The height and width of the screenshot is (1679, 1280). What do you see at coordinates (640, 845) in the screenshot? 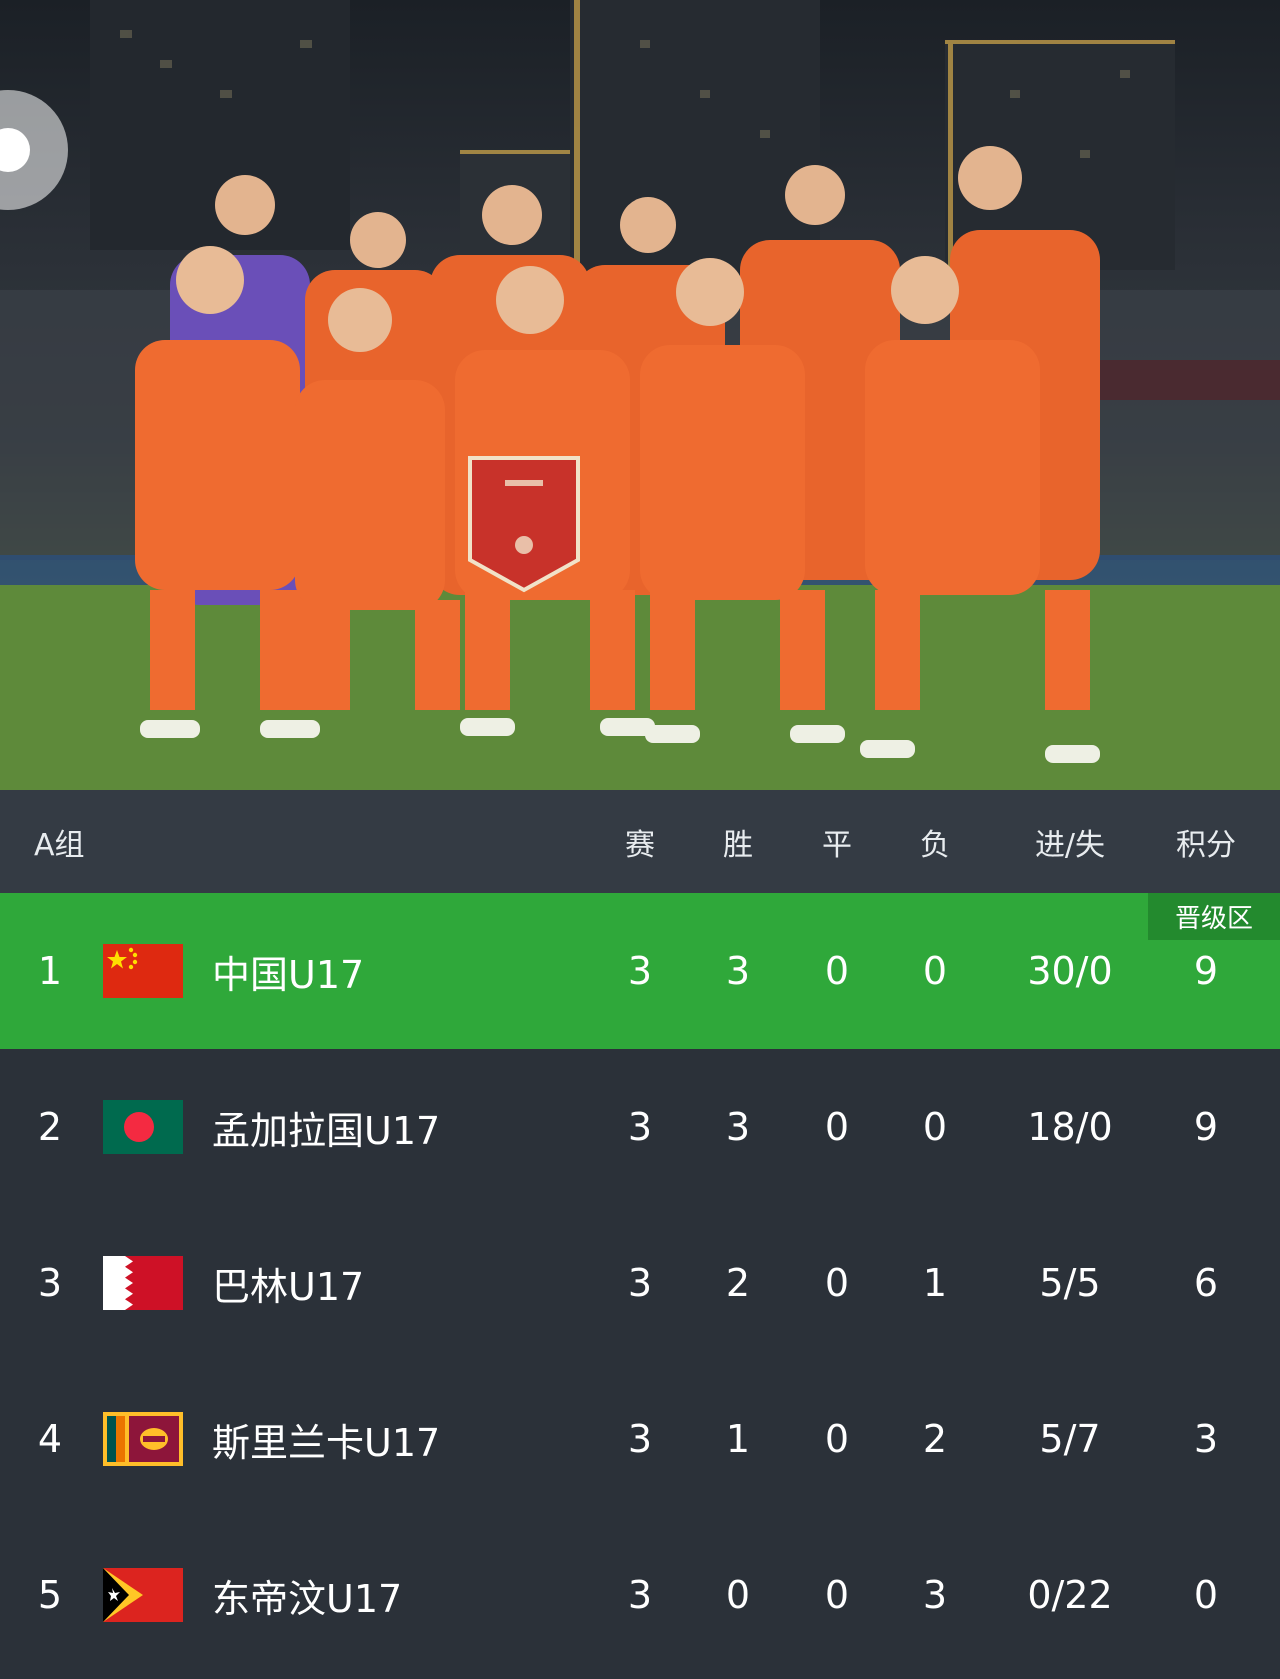
I see `col-played: 赛` at bounding box center [640, 845].